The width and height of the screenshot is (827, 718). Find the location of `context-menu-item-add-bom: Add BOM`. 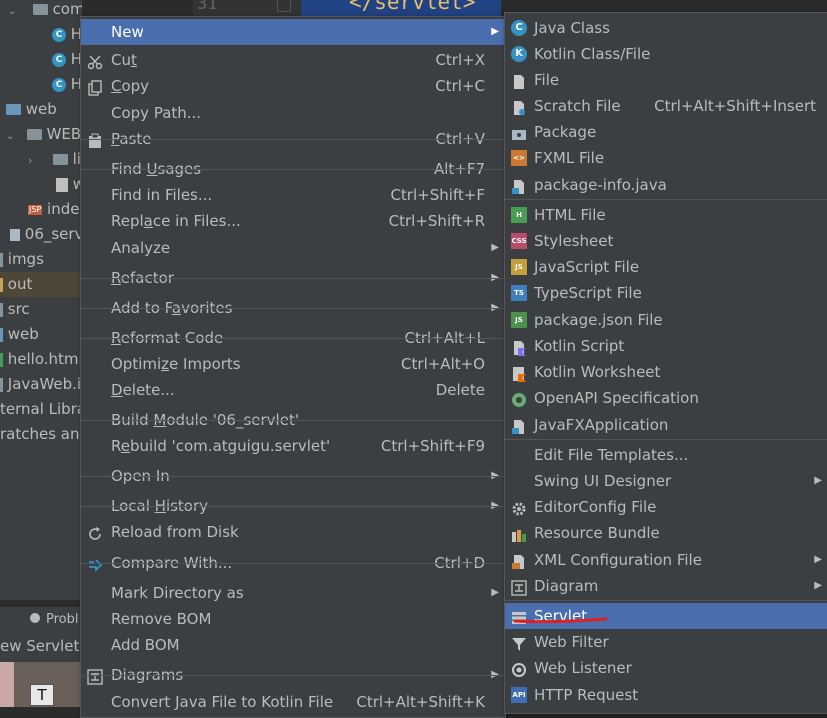

context-menu-item-add-bom: Add BOM is located at coordinates (293, 645).